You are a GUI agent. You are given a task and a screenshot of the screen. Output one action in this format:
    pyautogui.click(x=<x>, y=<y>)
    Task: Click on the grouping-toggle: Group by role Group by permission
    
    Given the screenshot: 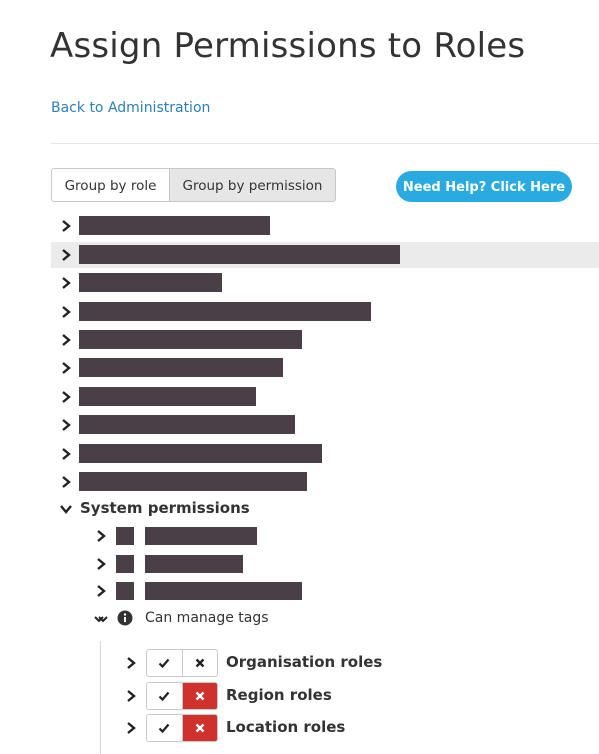 What is the action you would take?
    pyautogui.click(x=193, y=185)
    